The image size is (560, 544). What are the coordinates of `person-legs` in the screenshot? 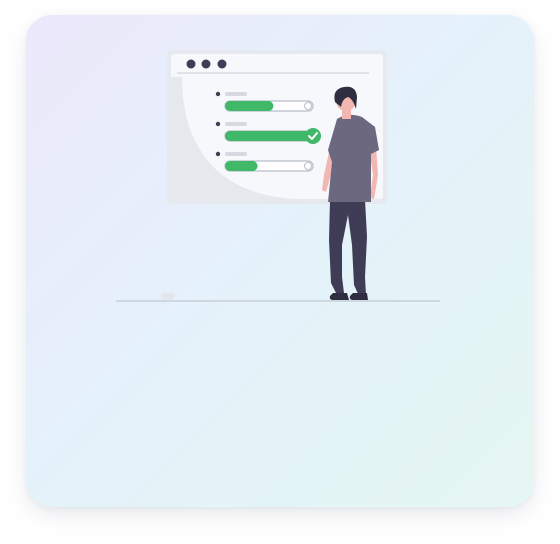 It's located at (348, 248).